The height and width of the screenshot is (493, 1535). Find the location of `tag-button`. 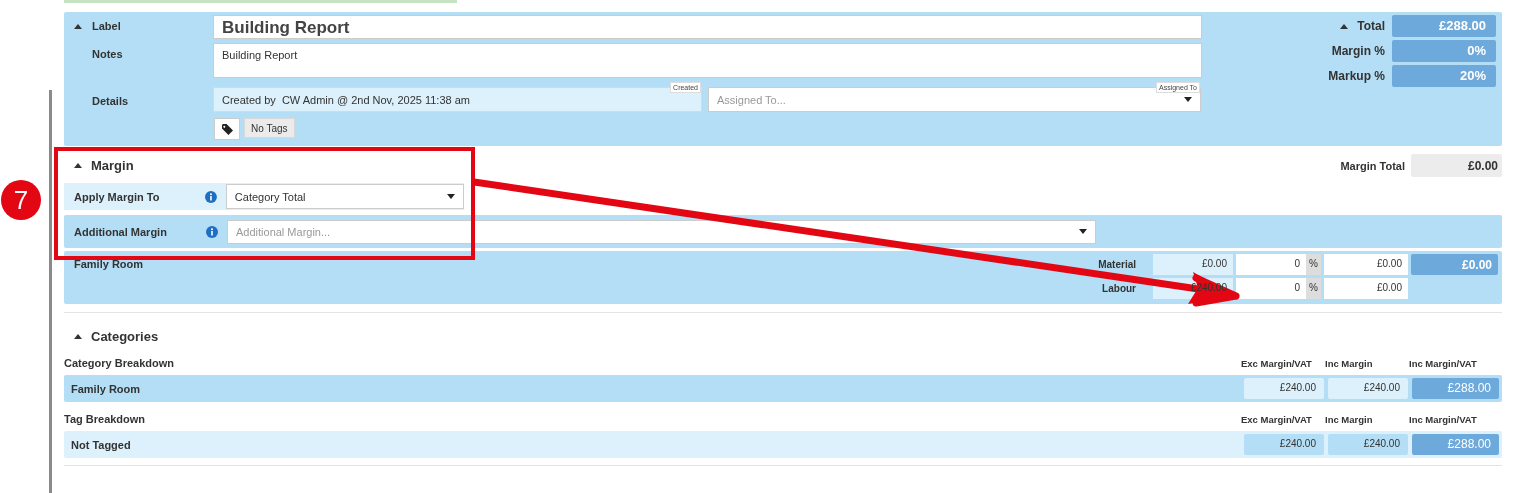

tag-button is located at coordinates (227, 129).